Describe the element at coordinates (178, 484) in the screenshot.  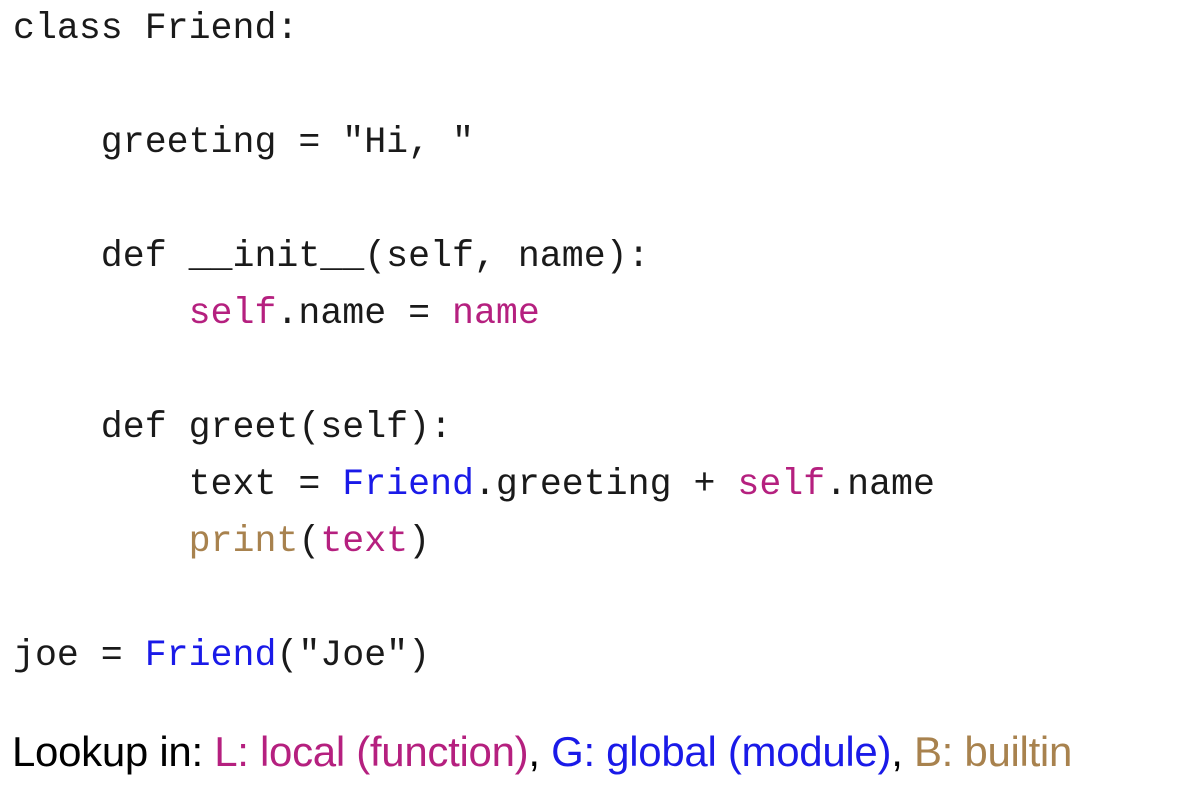
I see `code-token-default: text =` at that location.